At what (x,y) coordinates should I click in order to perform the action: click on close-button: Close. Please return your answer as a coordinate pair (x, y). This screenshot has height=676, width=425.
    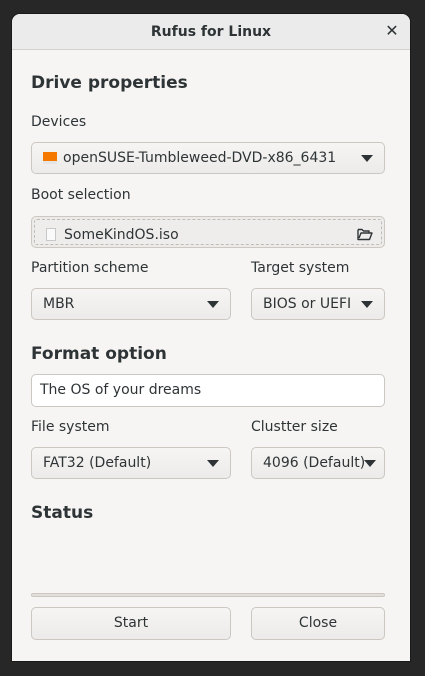
    Looking at the image, I should click on (318, 623).